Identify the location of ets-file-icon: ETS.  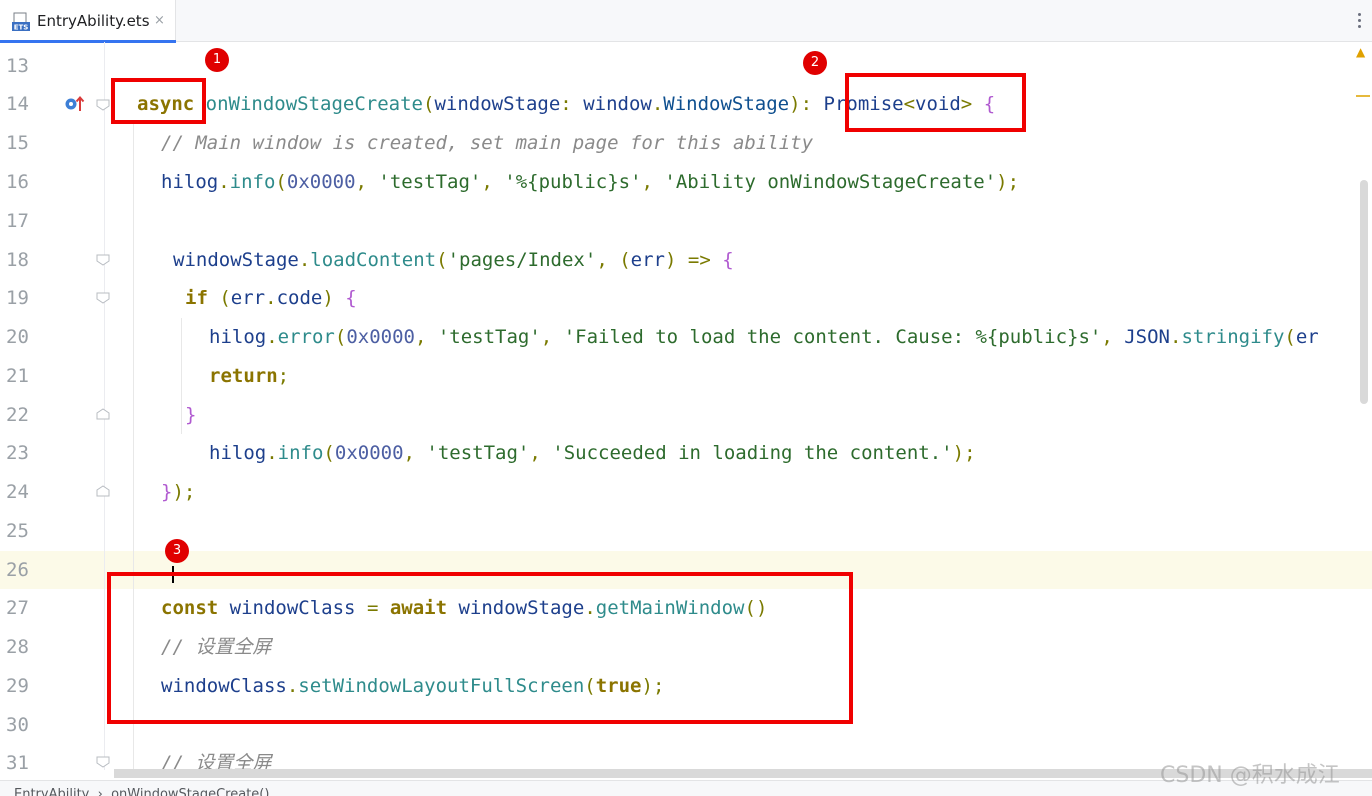
(21, 22).